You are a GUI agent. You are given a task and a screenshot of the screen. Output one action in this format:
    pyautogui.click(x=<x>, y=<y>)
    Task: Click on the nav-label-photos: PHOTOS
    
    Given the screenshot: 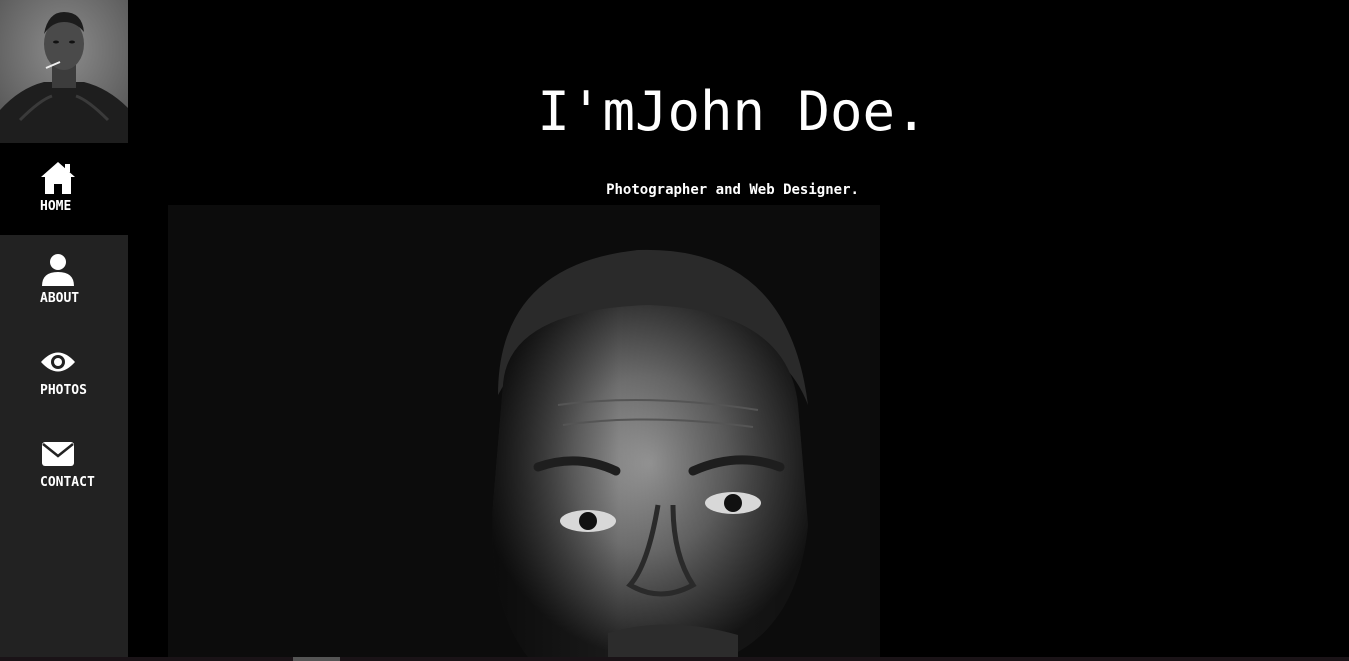 What is the action you would take?
    pyautogui.click(x=63, y=390)
    